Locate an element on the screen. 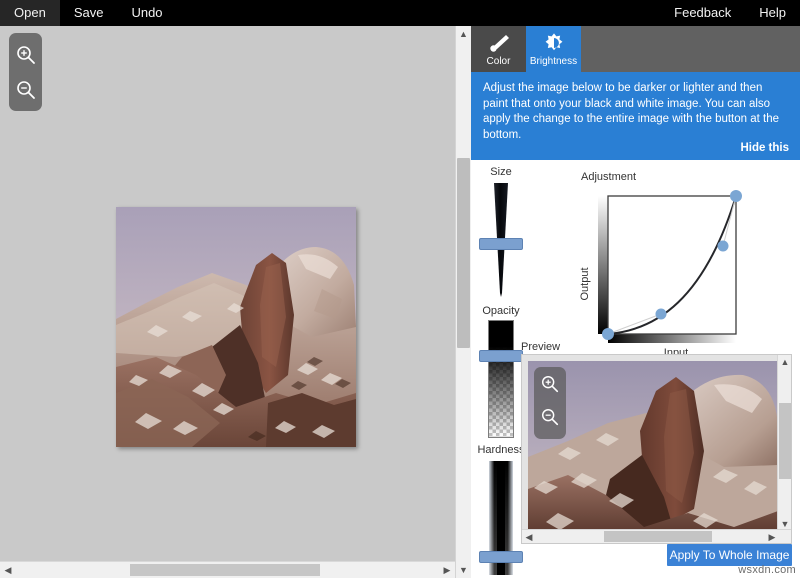 This screenshot has width=800, height=578. adjustment-curve-editor: Output Input is located at coordinates (668, 276).